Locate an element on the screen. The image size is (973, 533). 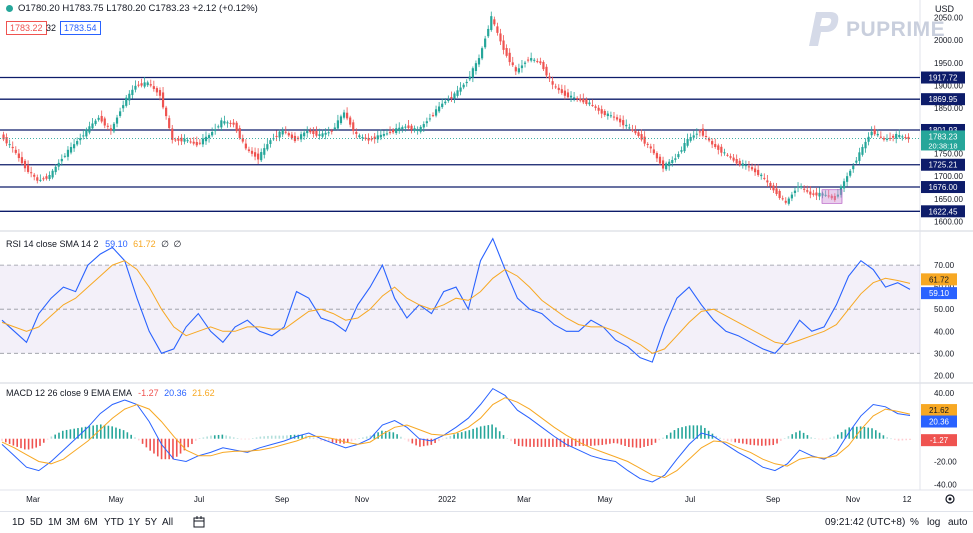
range-ytd-button: YTD is located at coordinates (114, 522).